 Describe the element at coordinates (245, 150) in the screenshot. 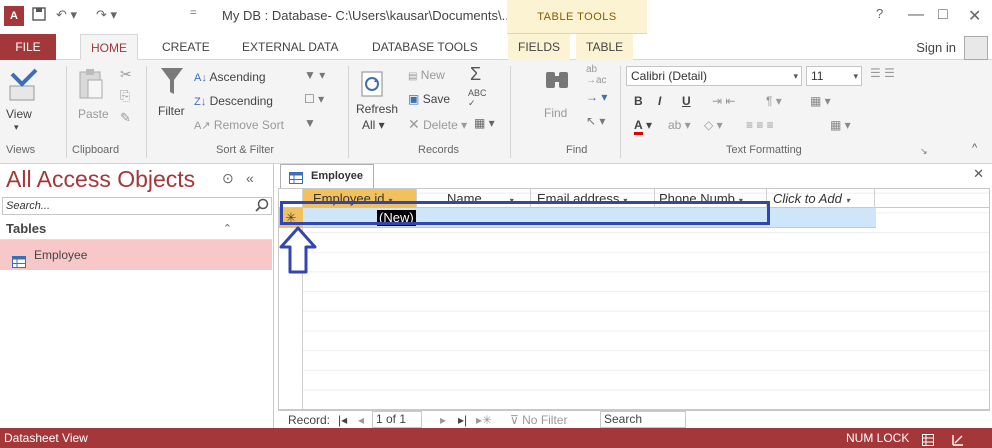

I see `sort-filter-group-label: Sort & Filter` at that location.